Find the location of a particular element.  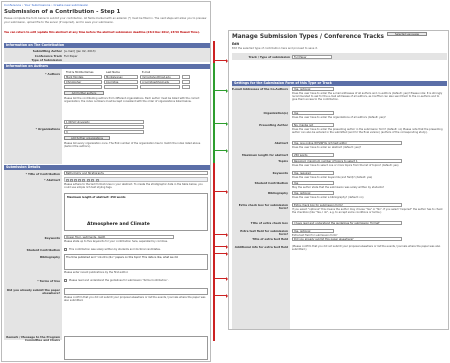

superscript-icon is located at coordinates (83, 180).